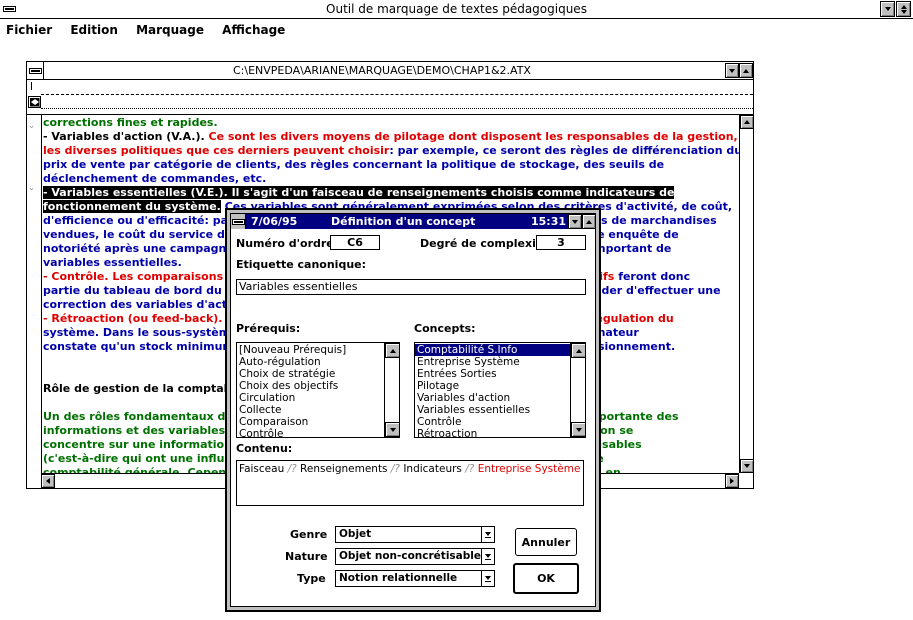 This screenshot has width=913, height=620. I want to click on restore-up-icon, so click(903, 6).